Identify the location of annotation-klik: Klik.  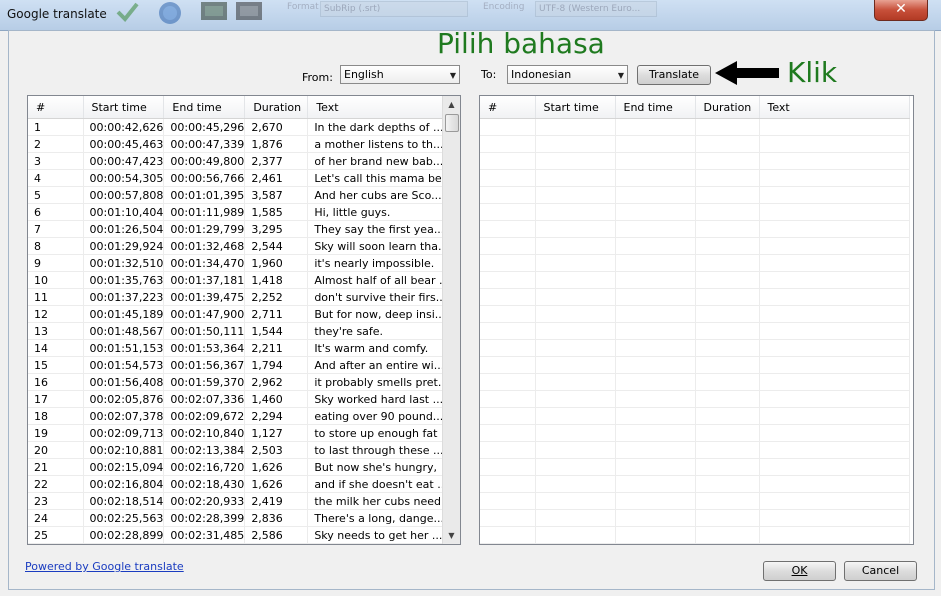
(812, 72).